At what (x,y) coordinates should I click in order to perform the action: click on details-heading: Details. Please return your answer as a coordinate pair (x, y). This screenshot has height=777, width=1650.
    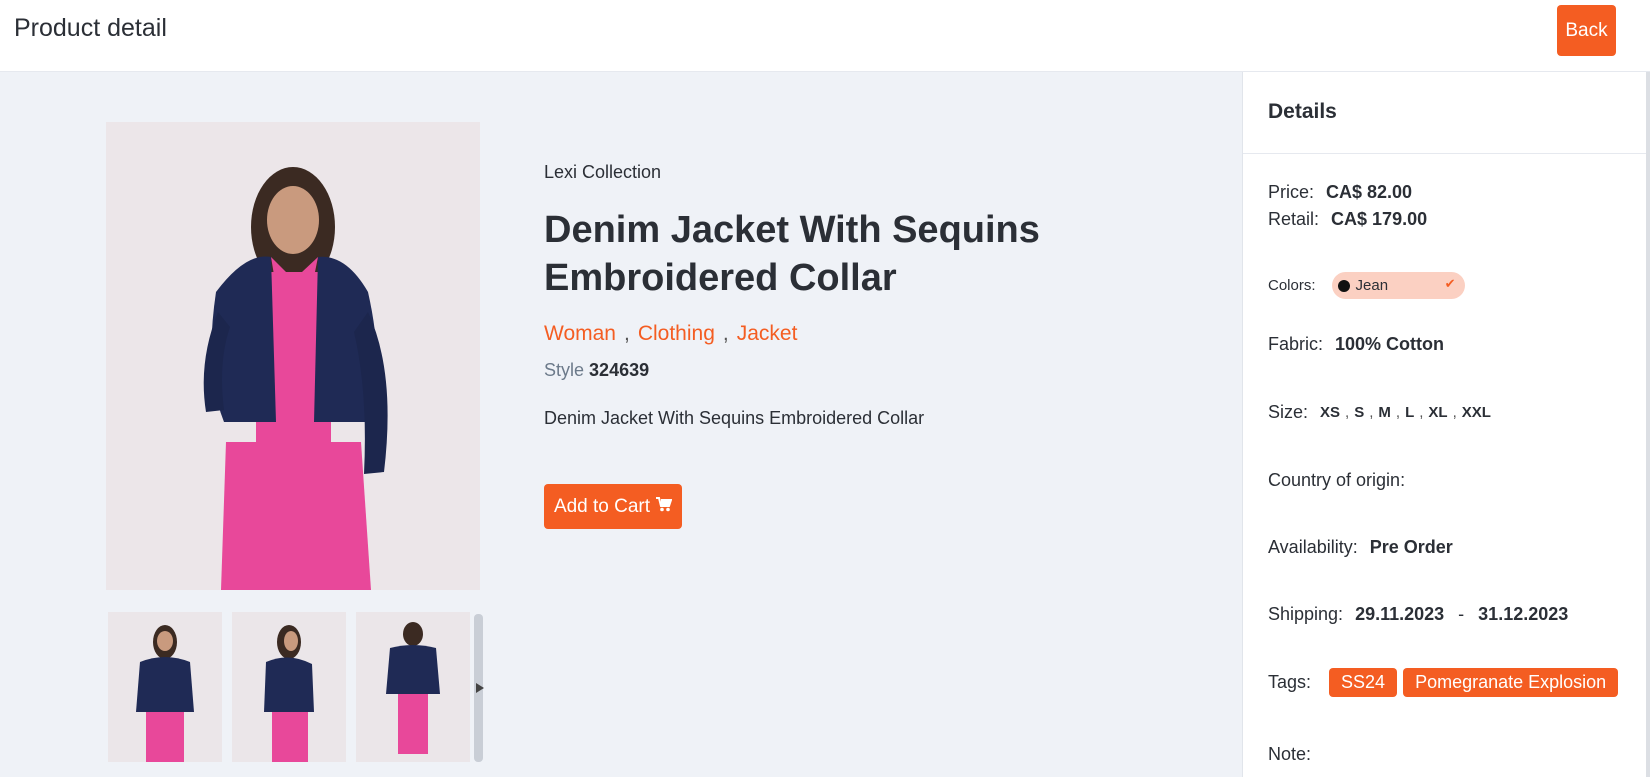
    Looking at the image, I should click on (1446, 113).